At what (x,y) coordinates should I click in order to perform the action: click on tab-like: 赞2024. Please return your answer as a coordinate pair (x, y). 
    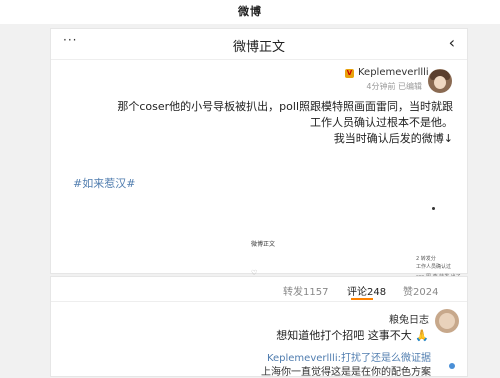
    Looking at the image, I should click on (420, 290).